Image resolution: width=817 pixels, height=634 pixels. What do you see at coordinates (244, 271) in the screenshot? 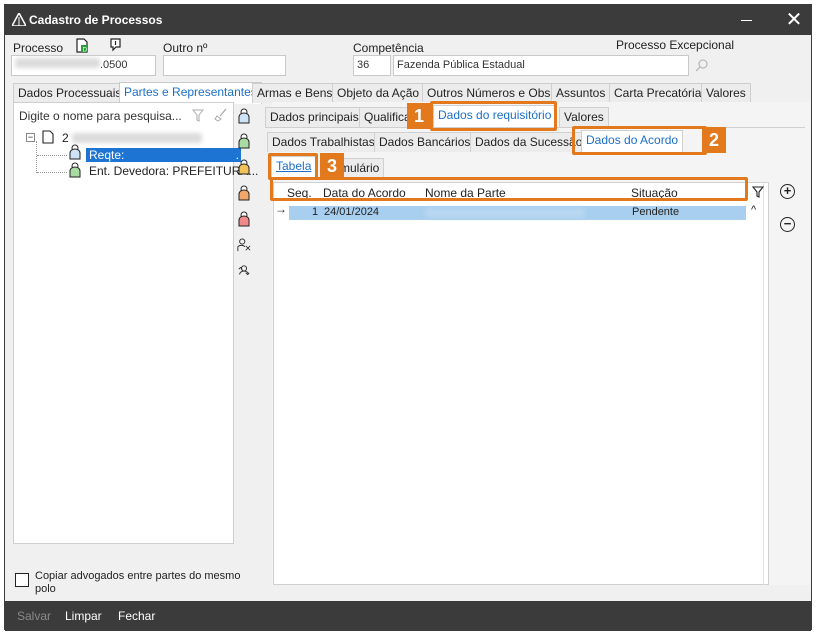
I see `swap-party-icon` at bounding box center [244, 271].